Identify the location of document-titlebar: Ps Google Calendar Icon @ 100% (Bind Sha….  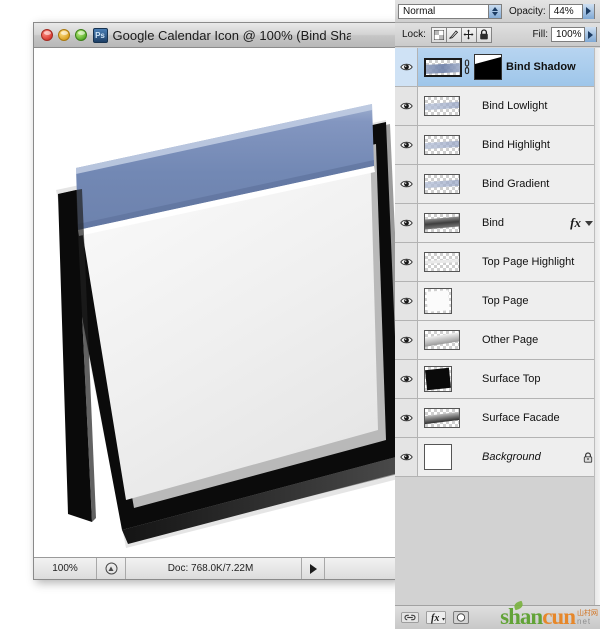
(215, 35).